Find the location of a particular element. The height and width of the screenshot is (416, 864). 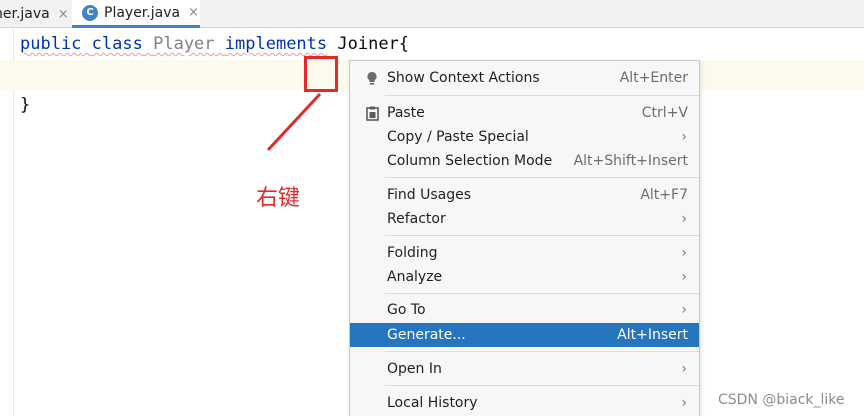

menu-item-label: Column Selection Mode is located at coordinates (470, 161).